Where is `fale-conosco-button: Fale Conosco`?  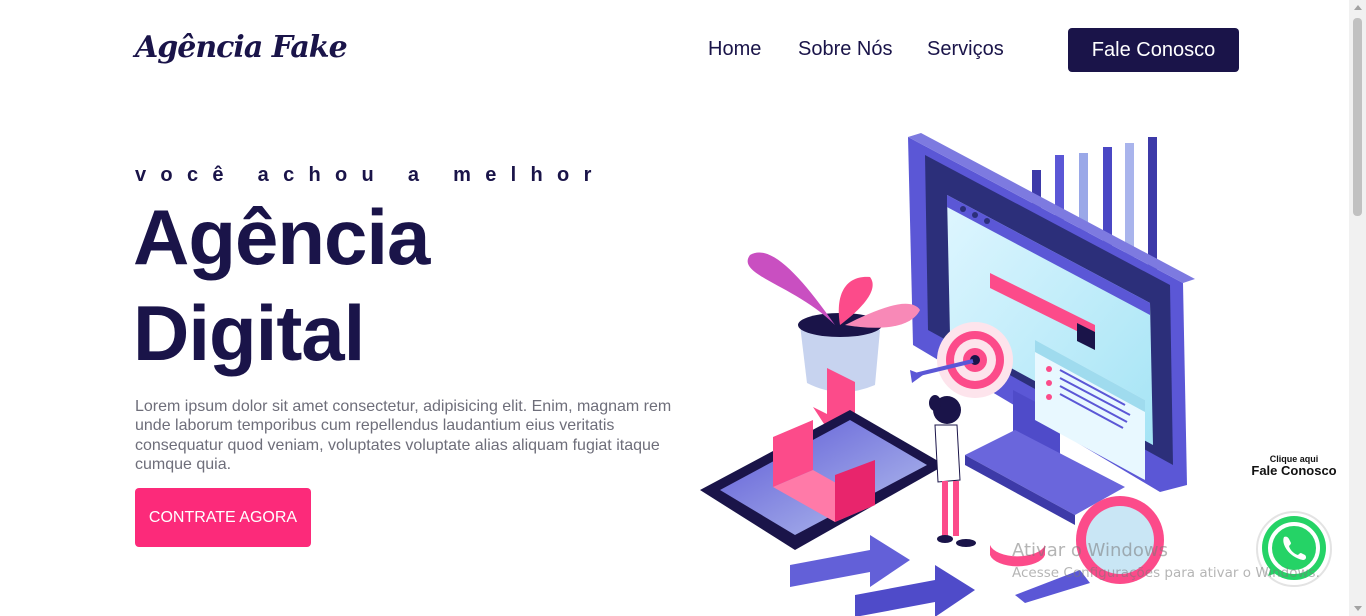 fale-conosco-button: Fale Conosco is located at coordinates (1153, 50).